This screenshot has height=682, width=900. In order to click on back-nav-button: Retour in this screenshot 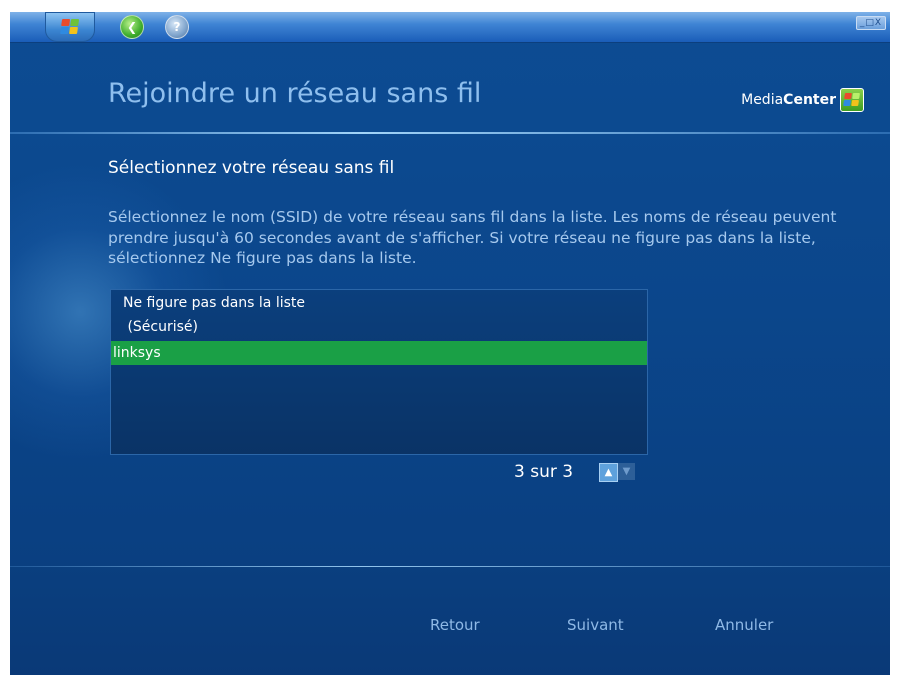, I will do `click(455, 625)`.